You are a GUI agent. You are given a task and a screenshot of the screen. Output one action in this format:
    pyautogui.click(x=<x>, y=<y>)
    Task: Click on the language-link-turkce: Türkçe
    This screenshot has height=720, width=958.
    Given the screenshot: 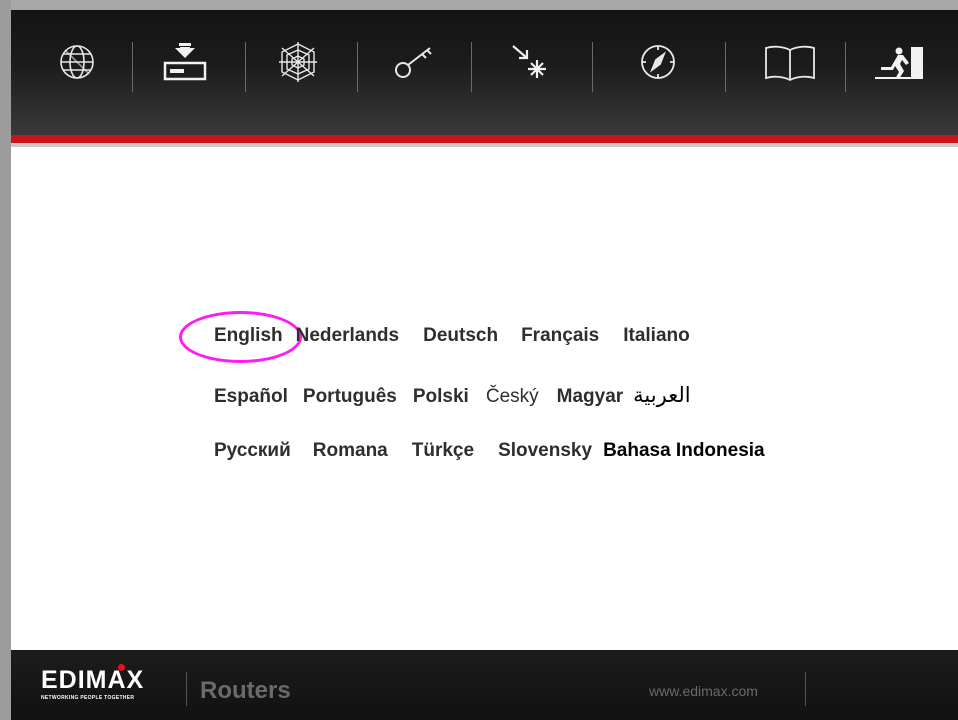 What is the action you would take?
    pyautogui.click(x=443, y=451)
    